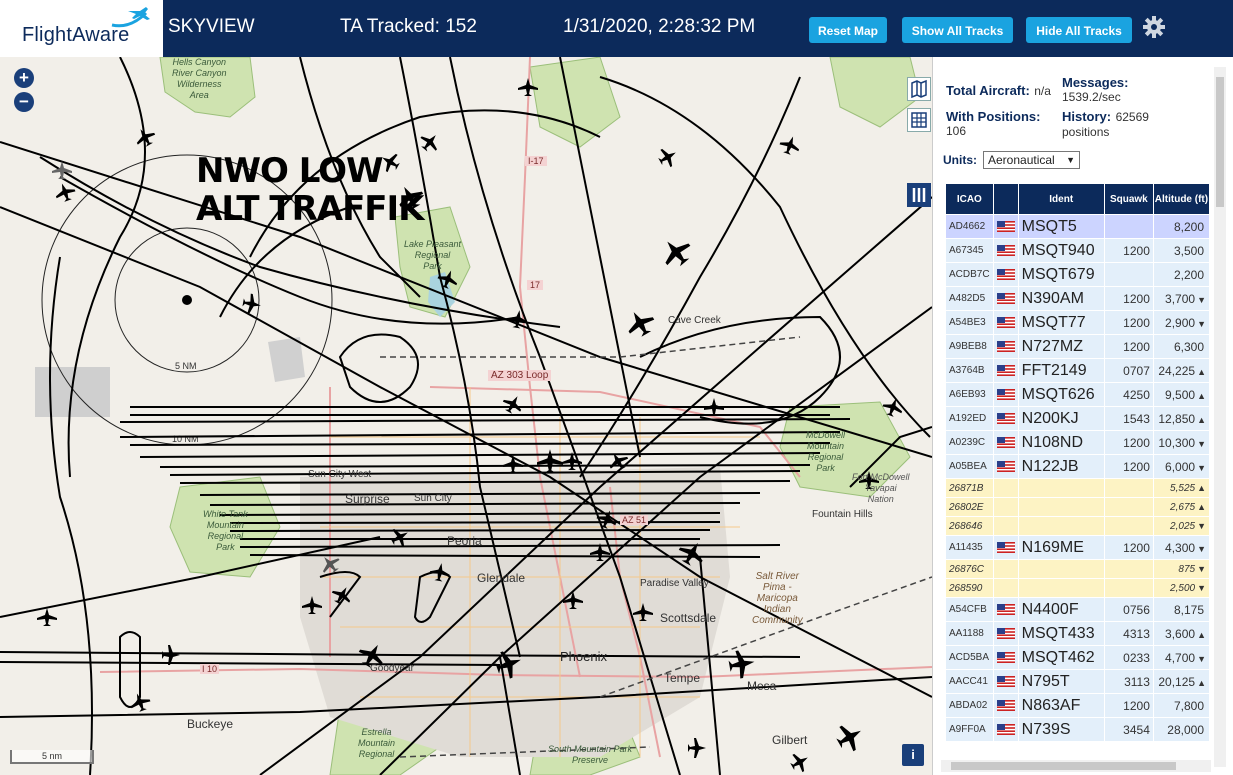  What do you see at coordinates (1181, 442) in the screenshot?
I see `cell-altitude: 10,300 ▼` at bounding box center [1181, 442].